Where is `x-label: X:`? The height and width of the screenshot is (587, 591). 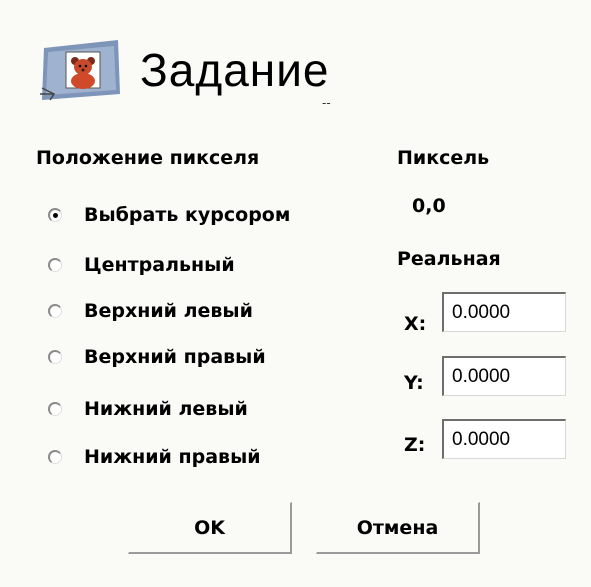
x-label: X: is located at coordinates (415, 324).